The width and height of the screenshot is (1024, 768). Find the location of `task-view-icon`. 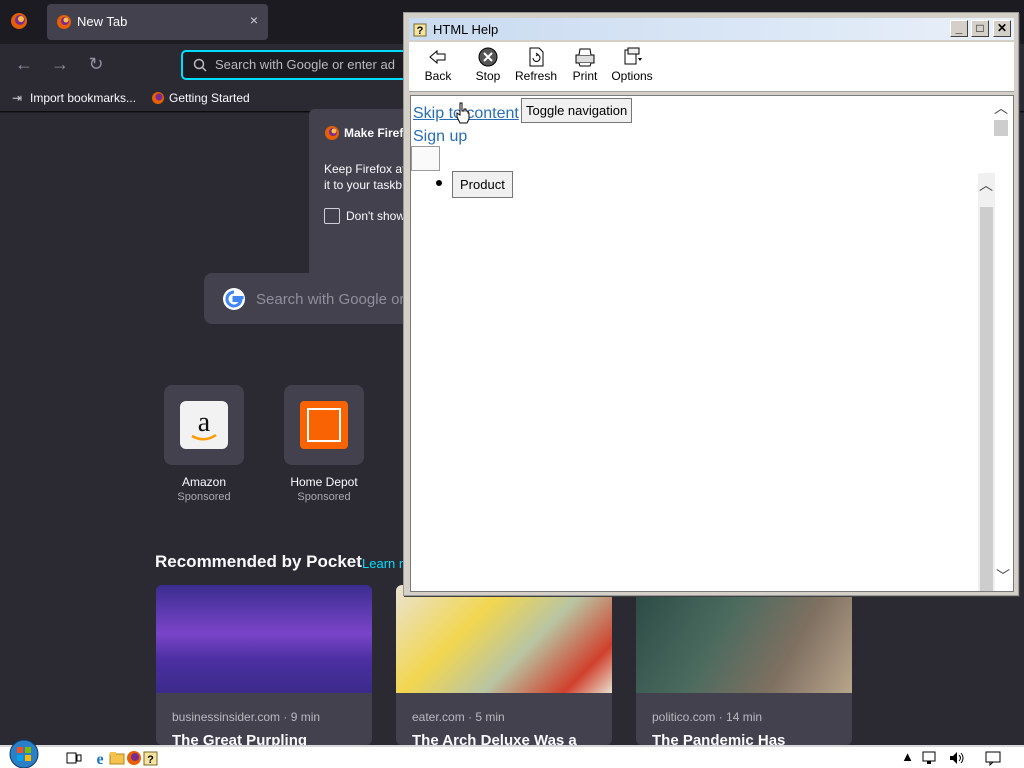

task-view-icon is located at coordinates (74, 758).